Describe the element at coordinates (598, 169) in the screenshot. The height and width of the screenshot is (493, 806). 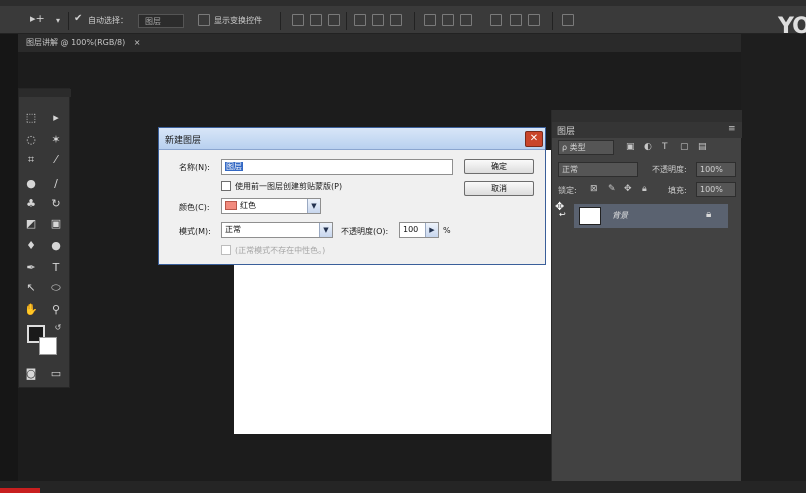
I see `blend-mode-dropdown: 正常` at that location.